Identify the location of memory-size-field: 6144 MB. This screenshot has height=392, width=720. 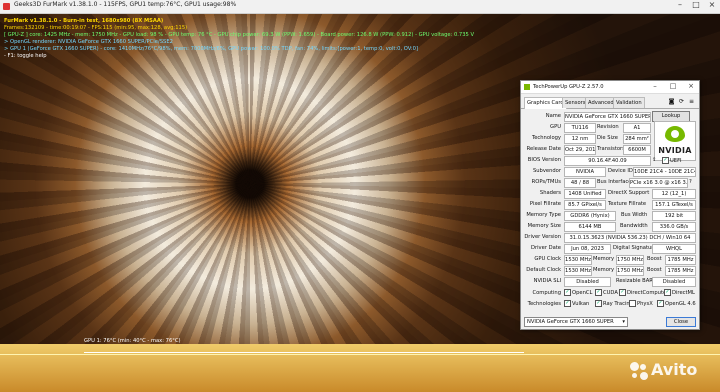
(590, 227).